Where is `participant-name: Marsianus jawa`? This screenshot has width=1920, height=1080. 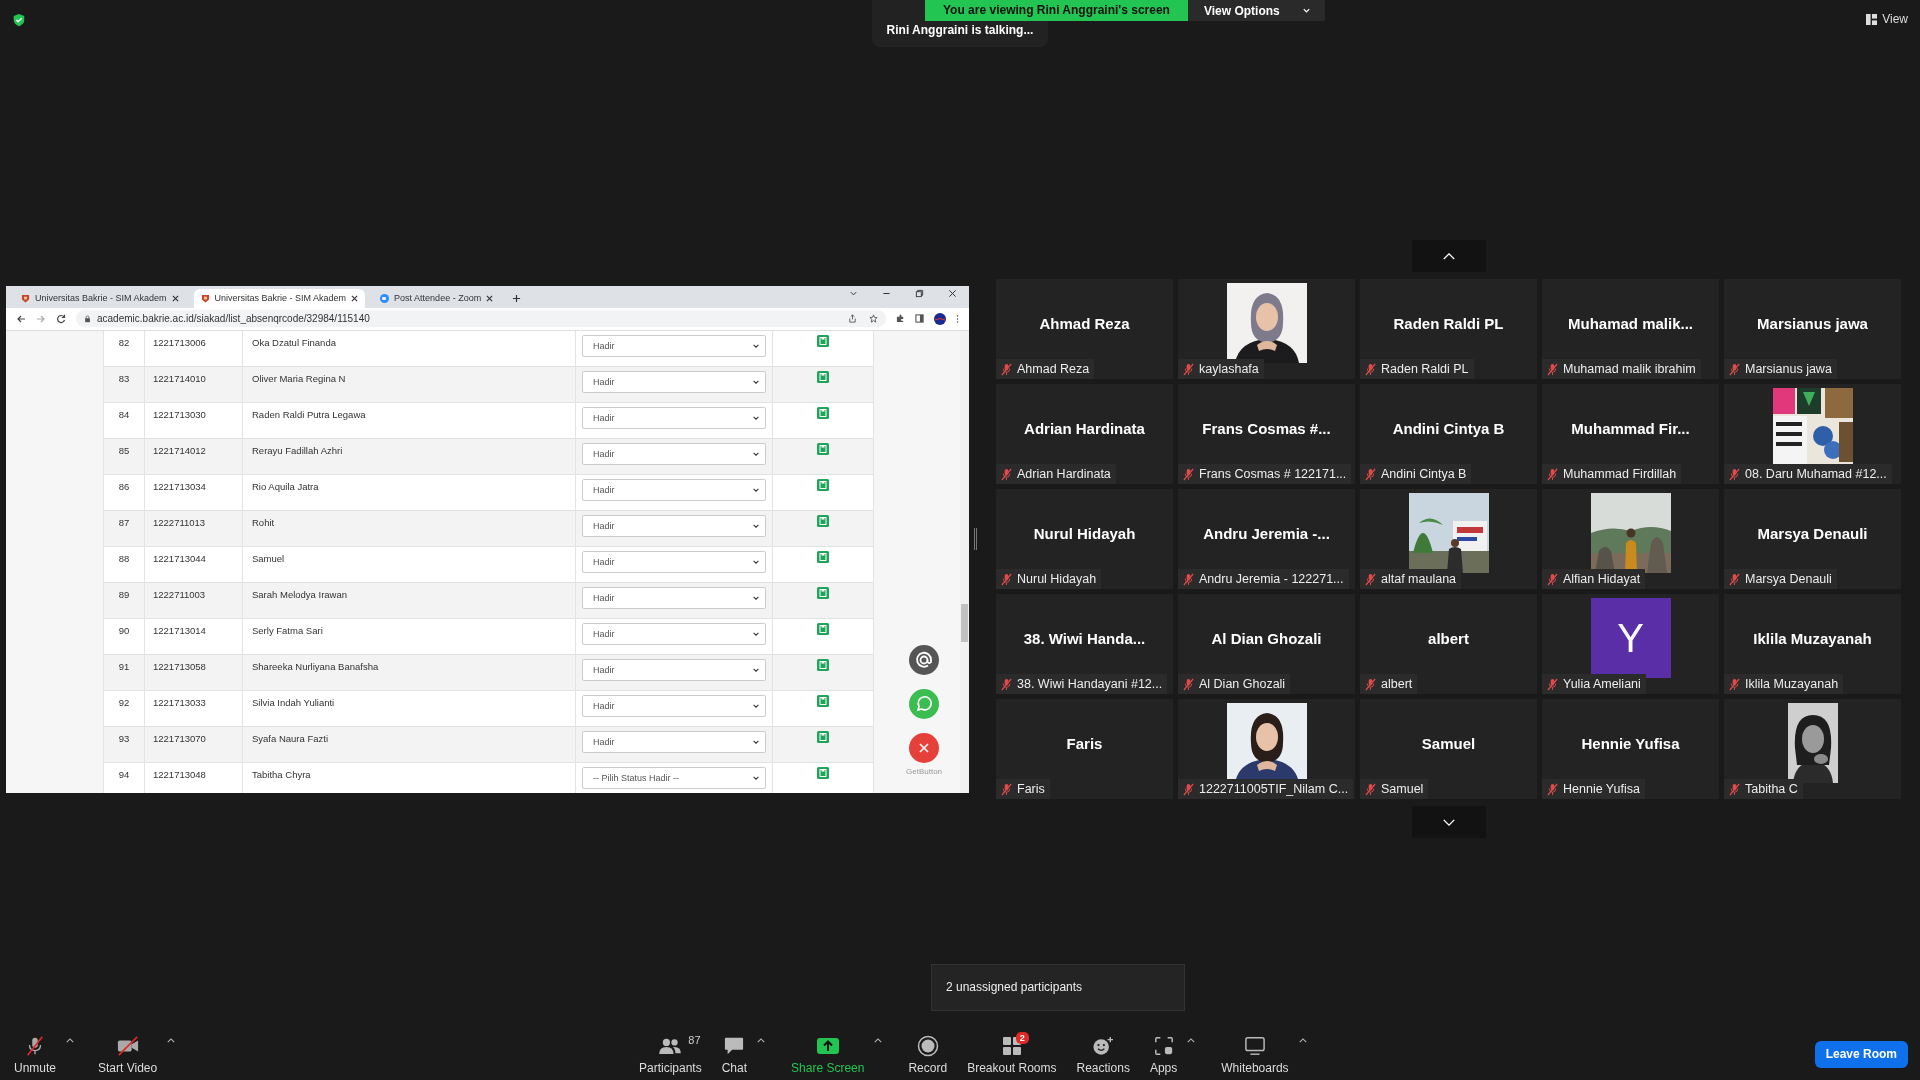 participant-name: Marsianus jawa is located at coordinates (1812, 323).